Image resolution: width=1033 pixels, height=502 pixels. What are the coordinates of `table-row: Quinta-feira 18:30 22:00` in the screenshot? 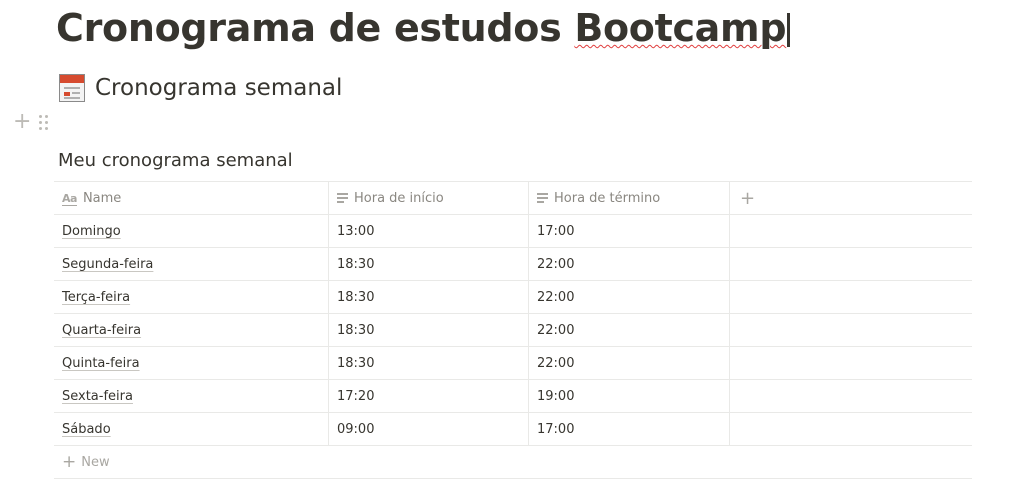 It's located at (513, 363).